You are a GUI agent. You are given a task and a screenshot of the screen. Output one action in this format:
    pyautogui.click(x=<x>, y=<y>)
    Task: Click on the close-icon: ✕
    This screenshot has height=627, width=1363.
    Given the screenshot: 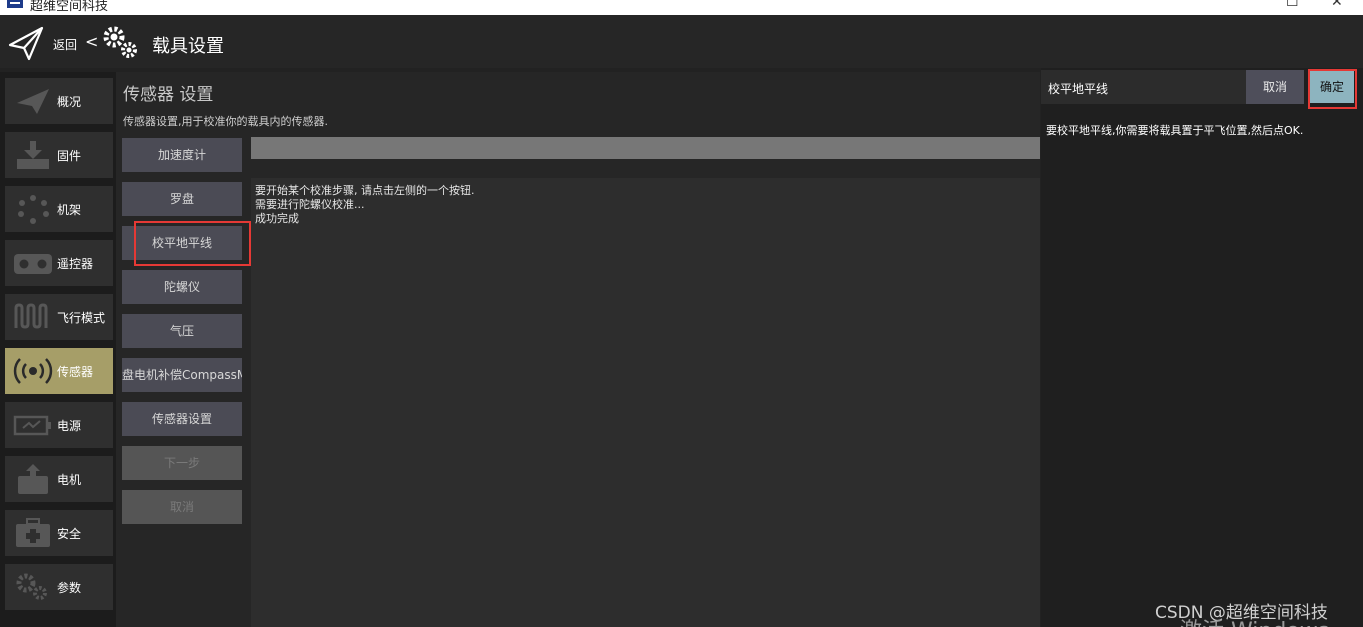 What is the action you would take?
    pyautogui.click(x=1337, y=5)
    